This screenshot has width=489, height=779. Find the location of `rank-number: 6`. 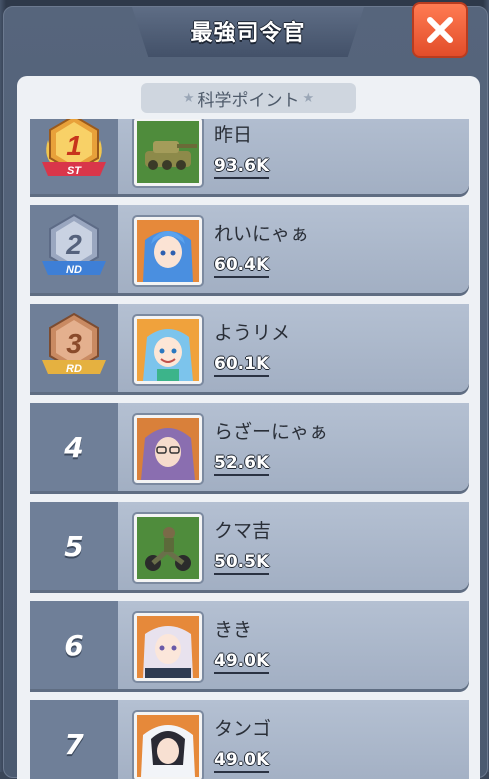

rank-number: 6 is located at coordinates (74, 645).